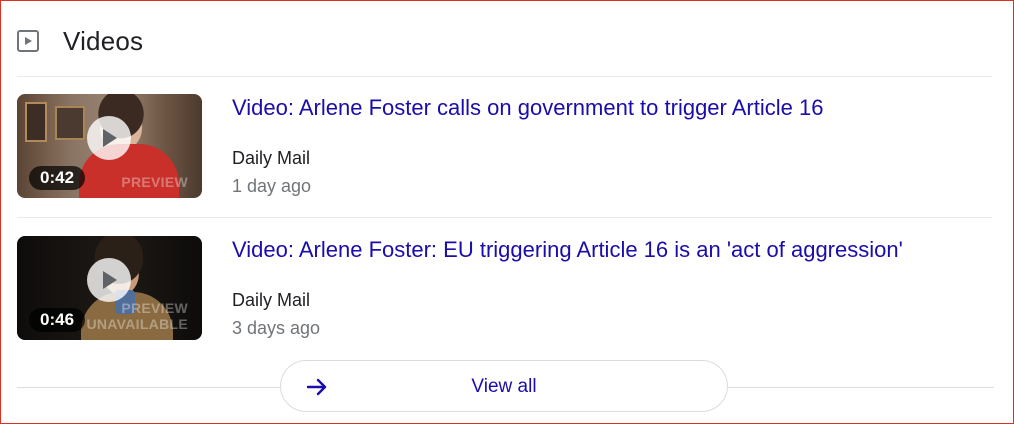 Image resolution: width=1014 pixels, height=424 pixels. Describe the element at coordinates (154, 182) in the screenshot. I see `preview-watermark: PREVIEW` at that location.